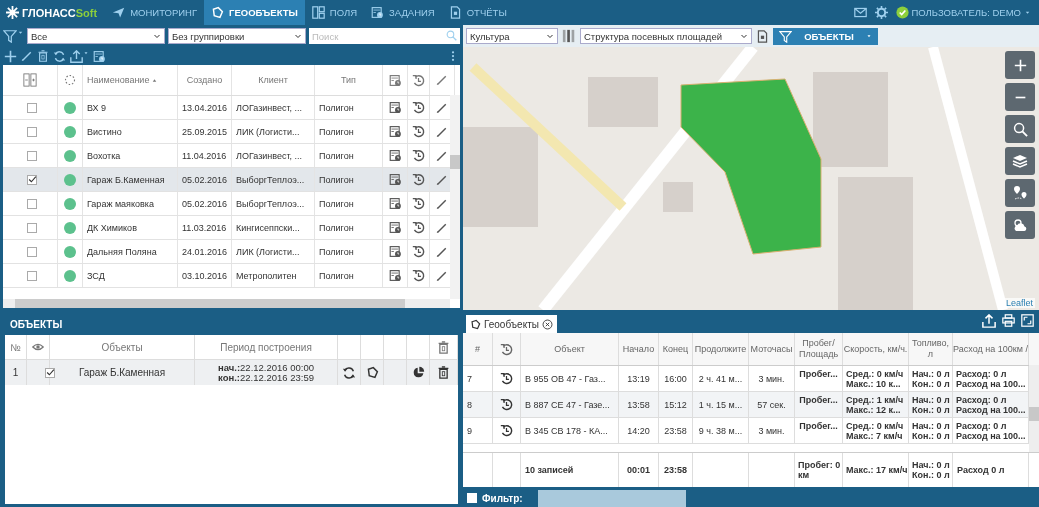 The width and height of the screenshot is (1039, 507). Describe the element at coordinates (254, 12) in the screenshot. I see `nav-tab: ГЕООБЪЕКТЫ` at that location.